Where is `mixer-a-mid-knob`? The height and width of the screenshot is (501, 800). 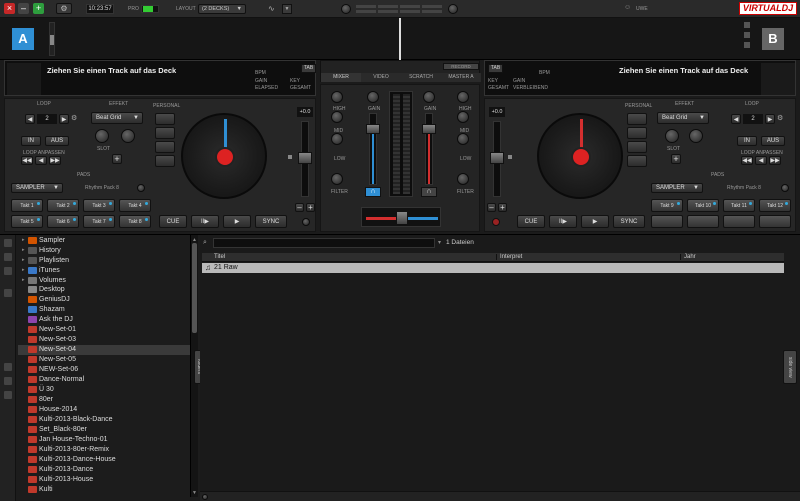
mixer-a-mid-knob is located at coordinates (337, 139).